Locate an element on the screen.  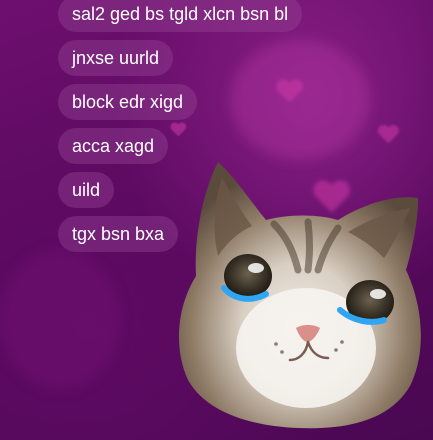
message-text: tgx bsn bxa is located at coordinates (118, 234).